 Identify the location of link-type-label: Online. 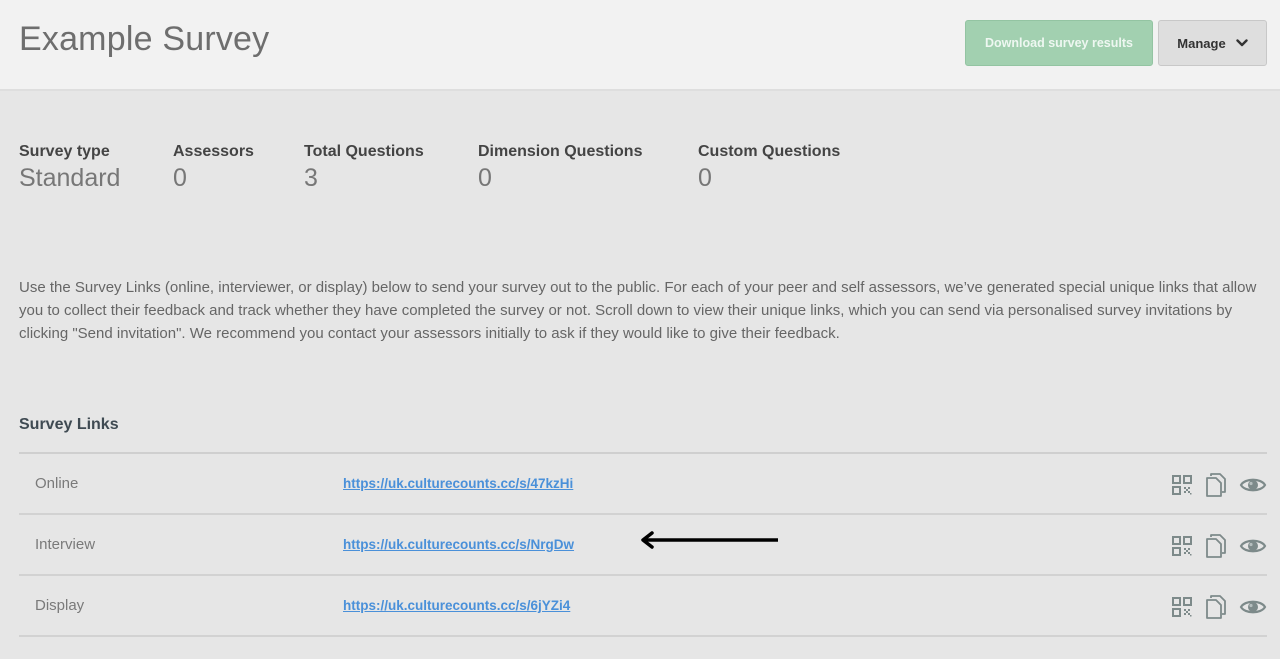
(57, 483).